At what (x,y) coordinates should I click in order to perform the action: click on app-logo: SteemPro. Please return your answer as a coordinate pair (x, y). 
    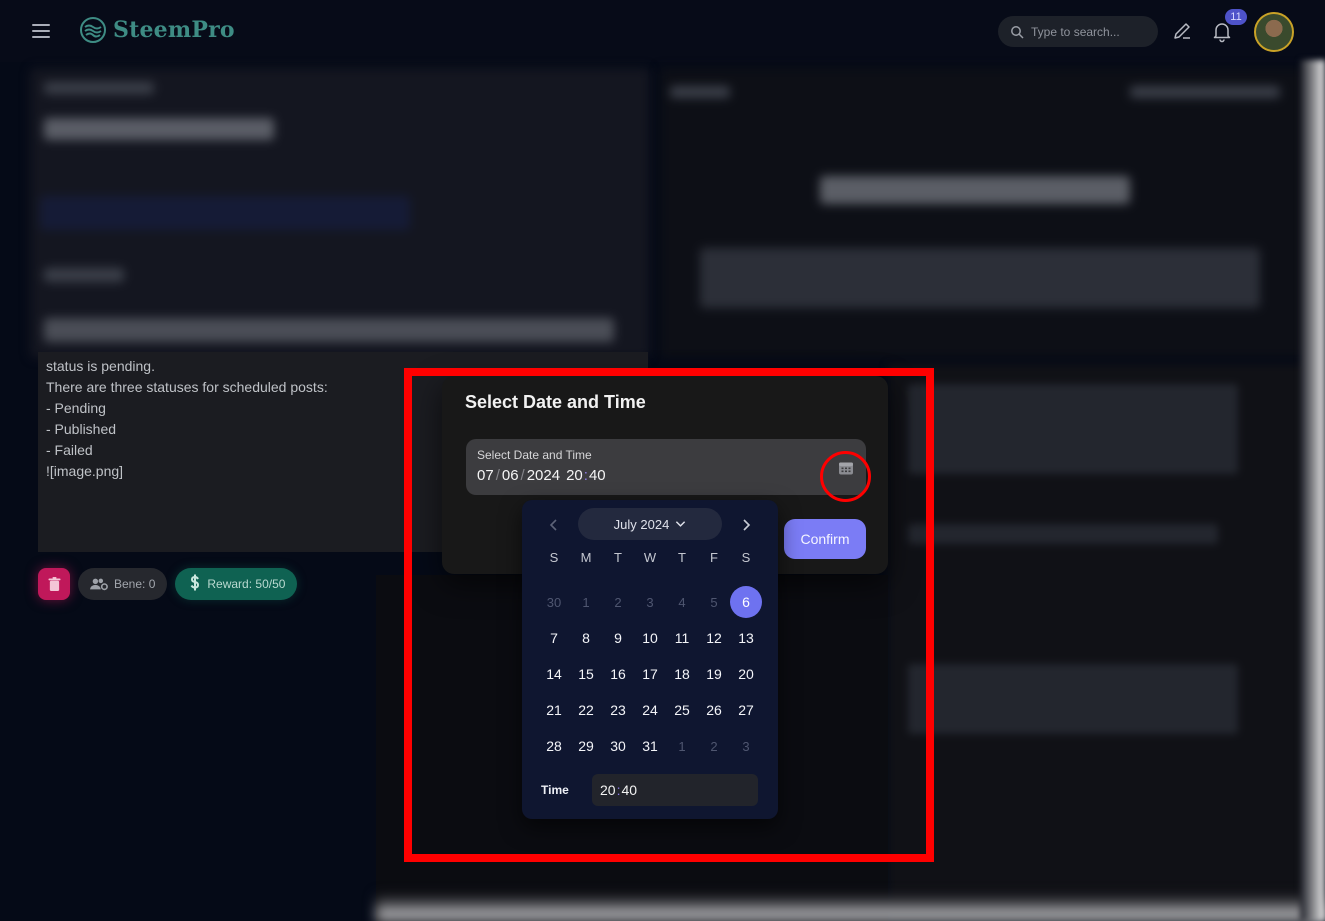
    Looking at the image, I should click on (157, 30).